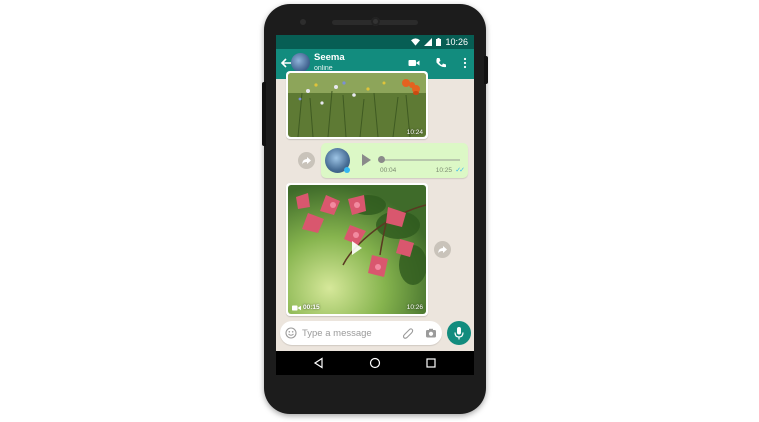  What do you see at coordinates (420, 160) in the screenshot?
I see `audio-progress-track` at bounding box center [420, 160].